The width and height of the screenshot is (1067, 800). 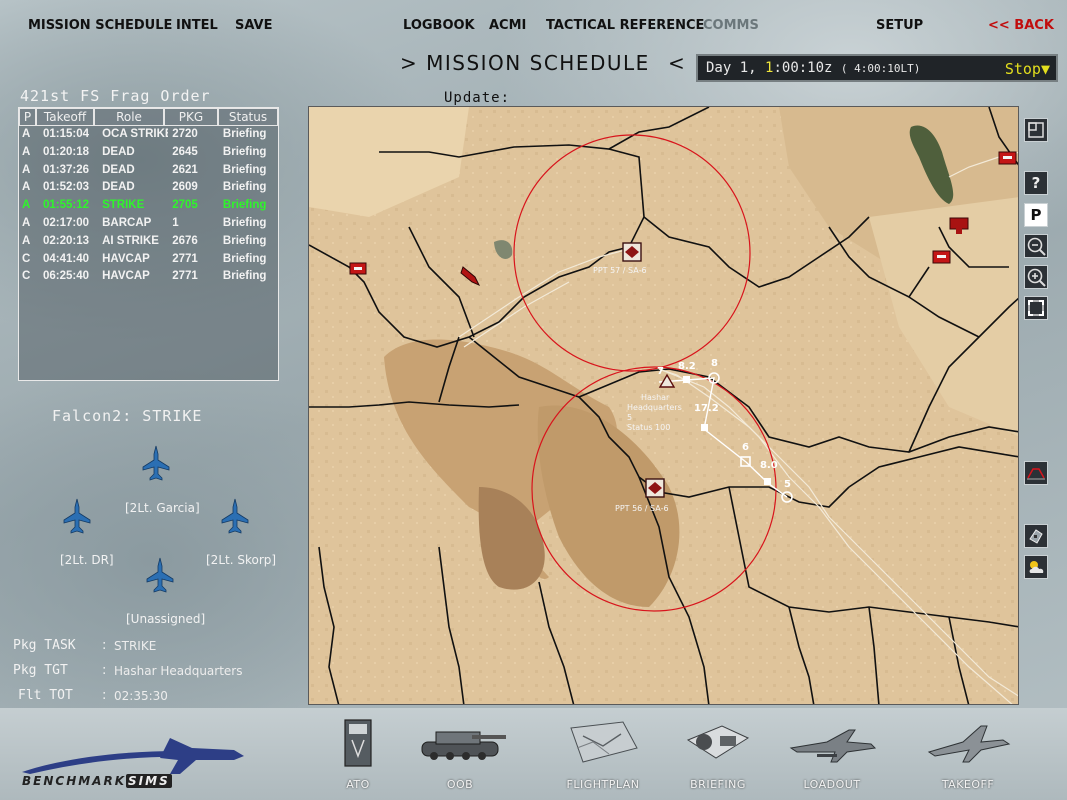 What do you see at coordinates (803, 68) in the screenshot?
I see `clock-time: :00:10z` at bounding box center [803, 68].